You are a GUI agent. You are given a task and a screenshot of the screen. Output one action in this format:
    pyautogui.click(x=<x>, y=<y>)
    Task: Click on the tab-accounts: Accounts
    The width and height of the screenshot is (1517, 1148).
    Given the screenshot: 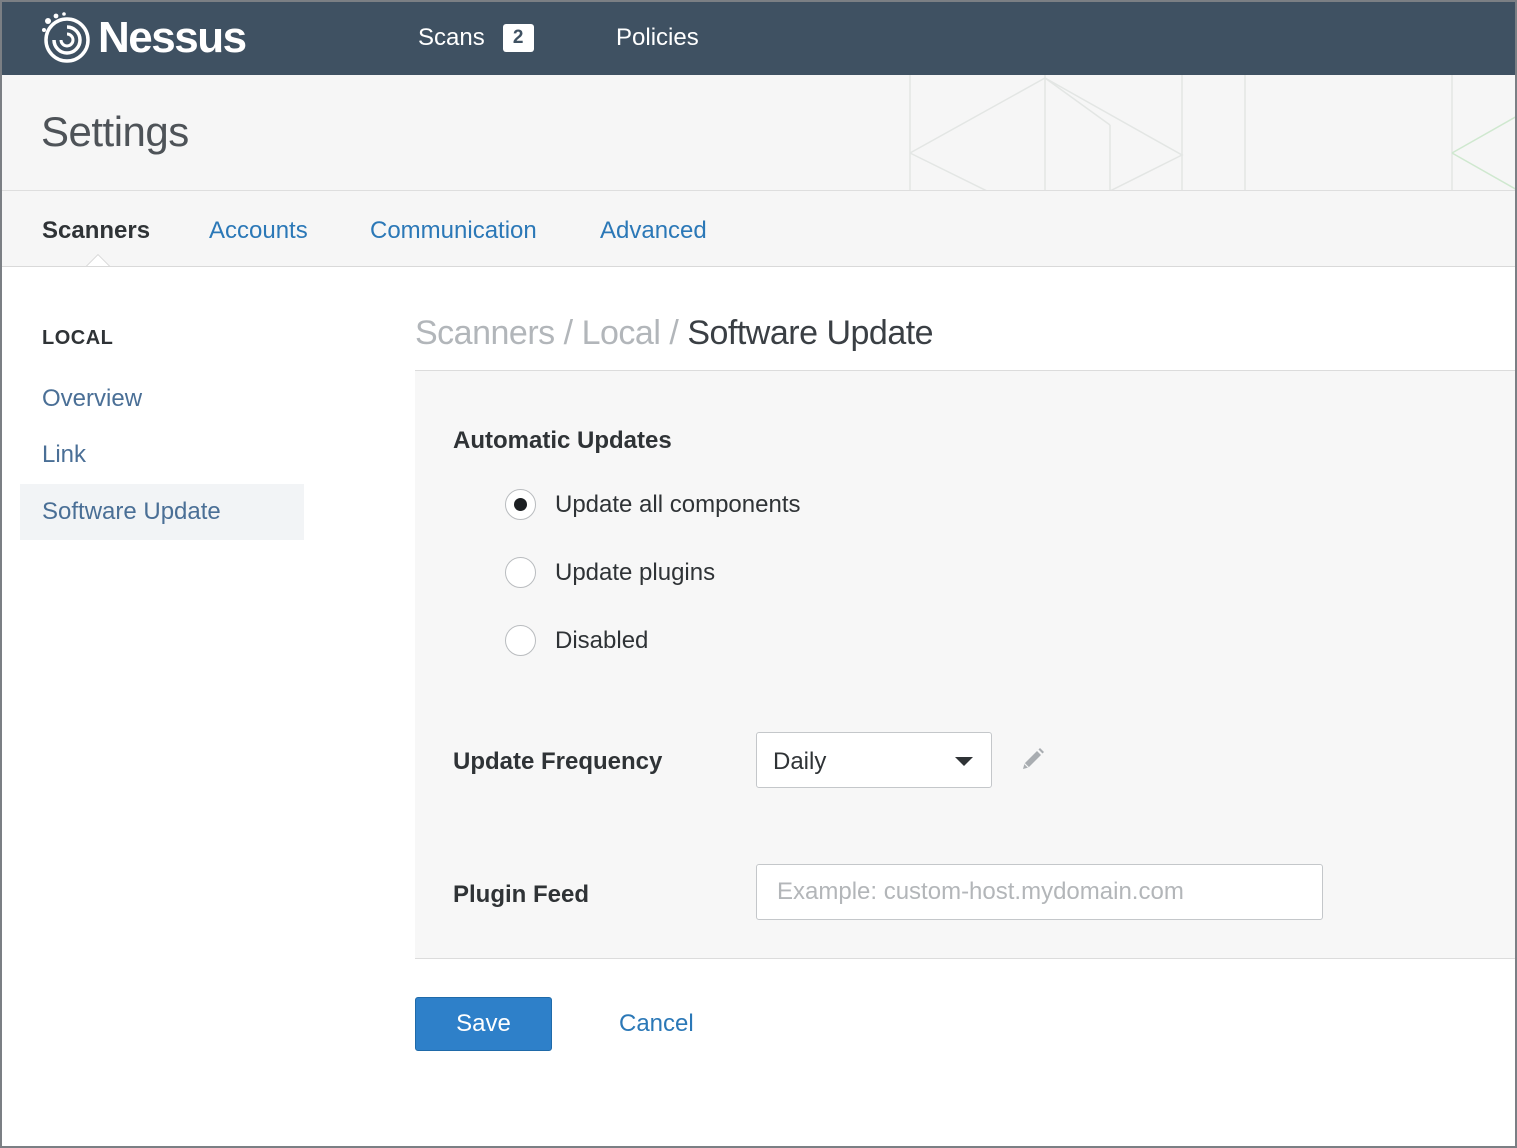 What is the action you would take?
    pyautogui.click(x=258, y=231)
    